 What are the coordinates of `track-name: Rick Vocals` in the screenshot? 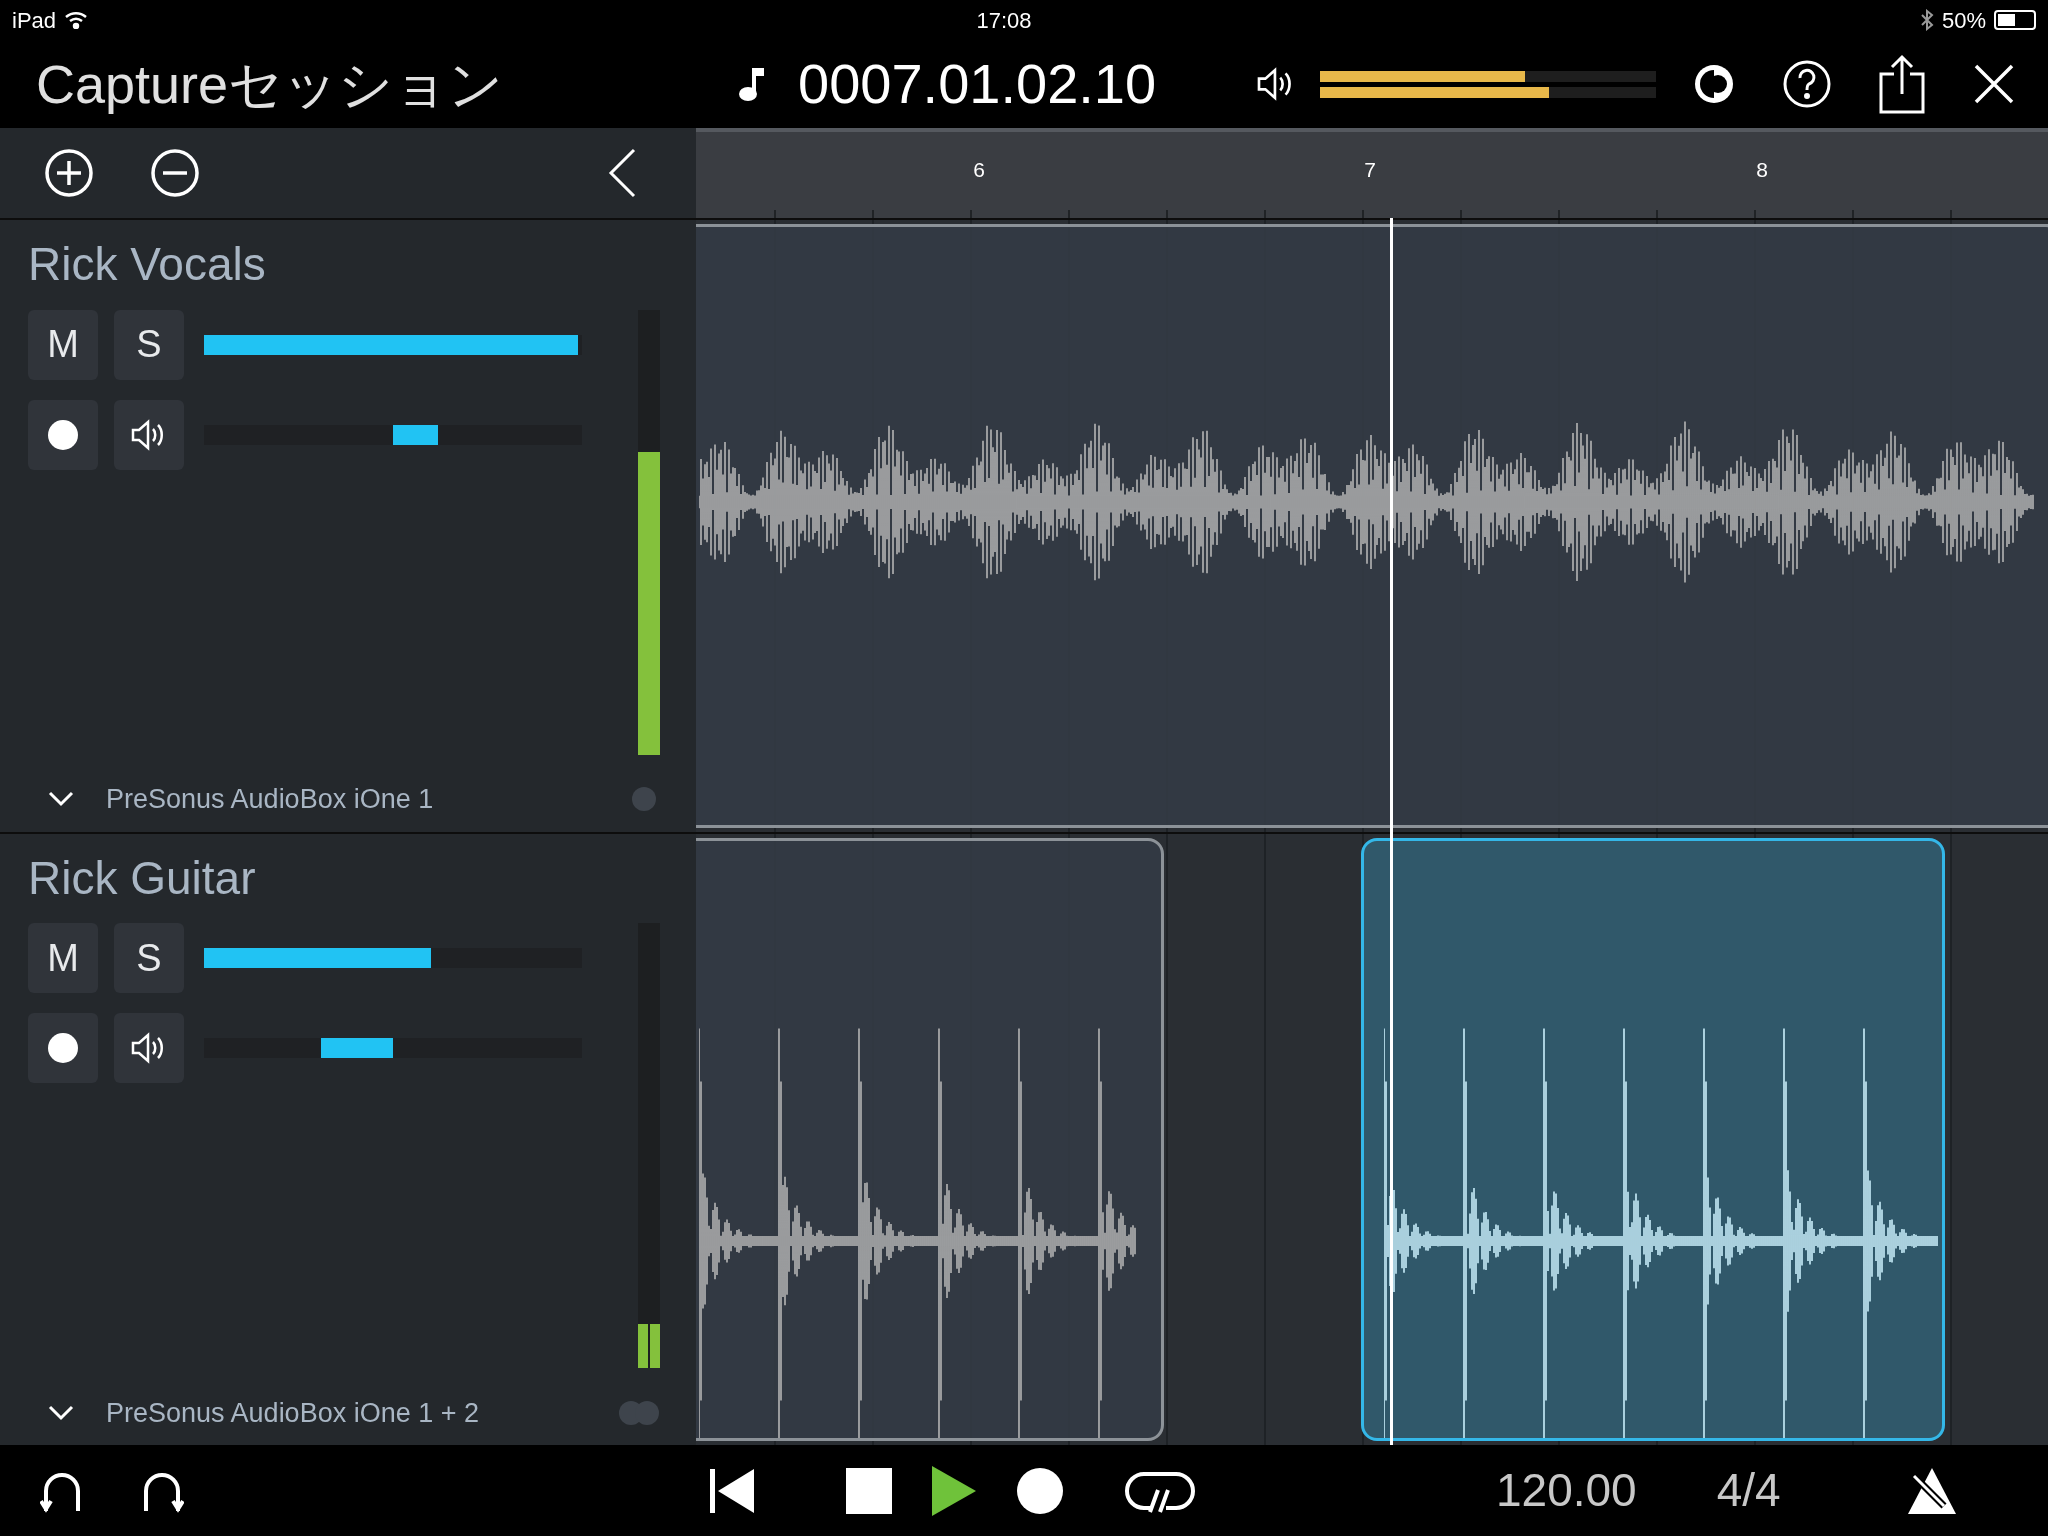 It's located at (147, 264).